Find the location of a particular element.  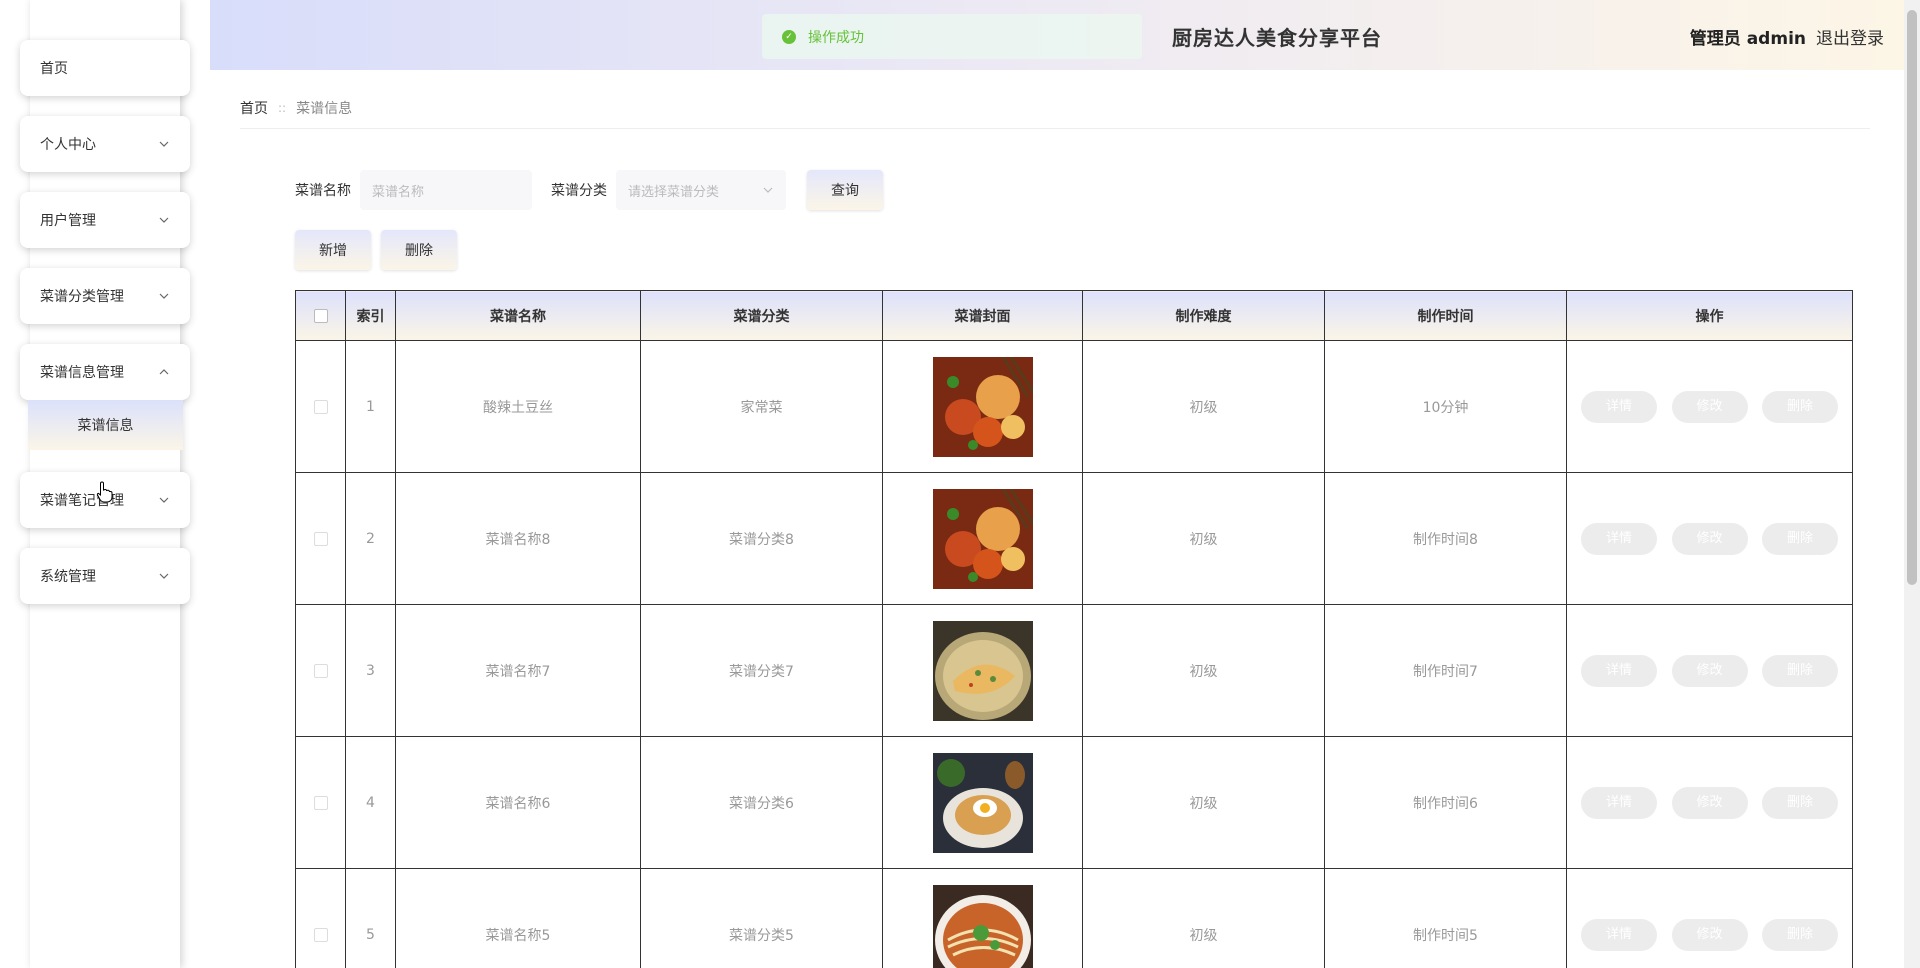

recipe-name: 菜谱名称8 is located at coordinates (518, 538).